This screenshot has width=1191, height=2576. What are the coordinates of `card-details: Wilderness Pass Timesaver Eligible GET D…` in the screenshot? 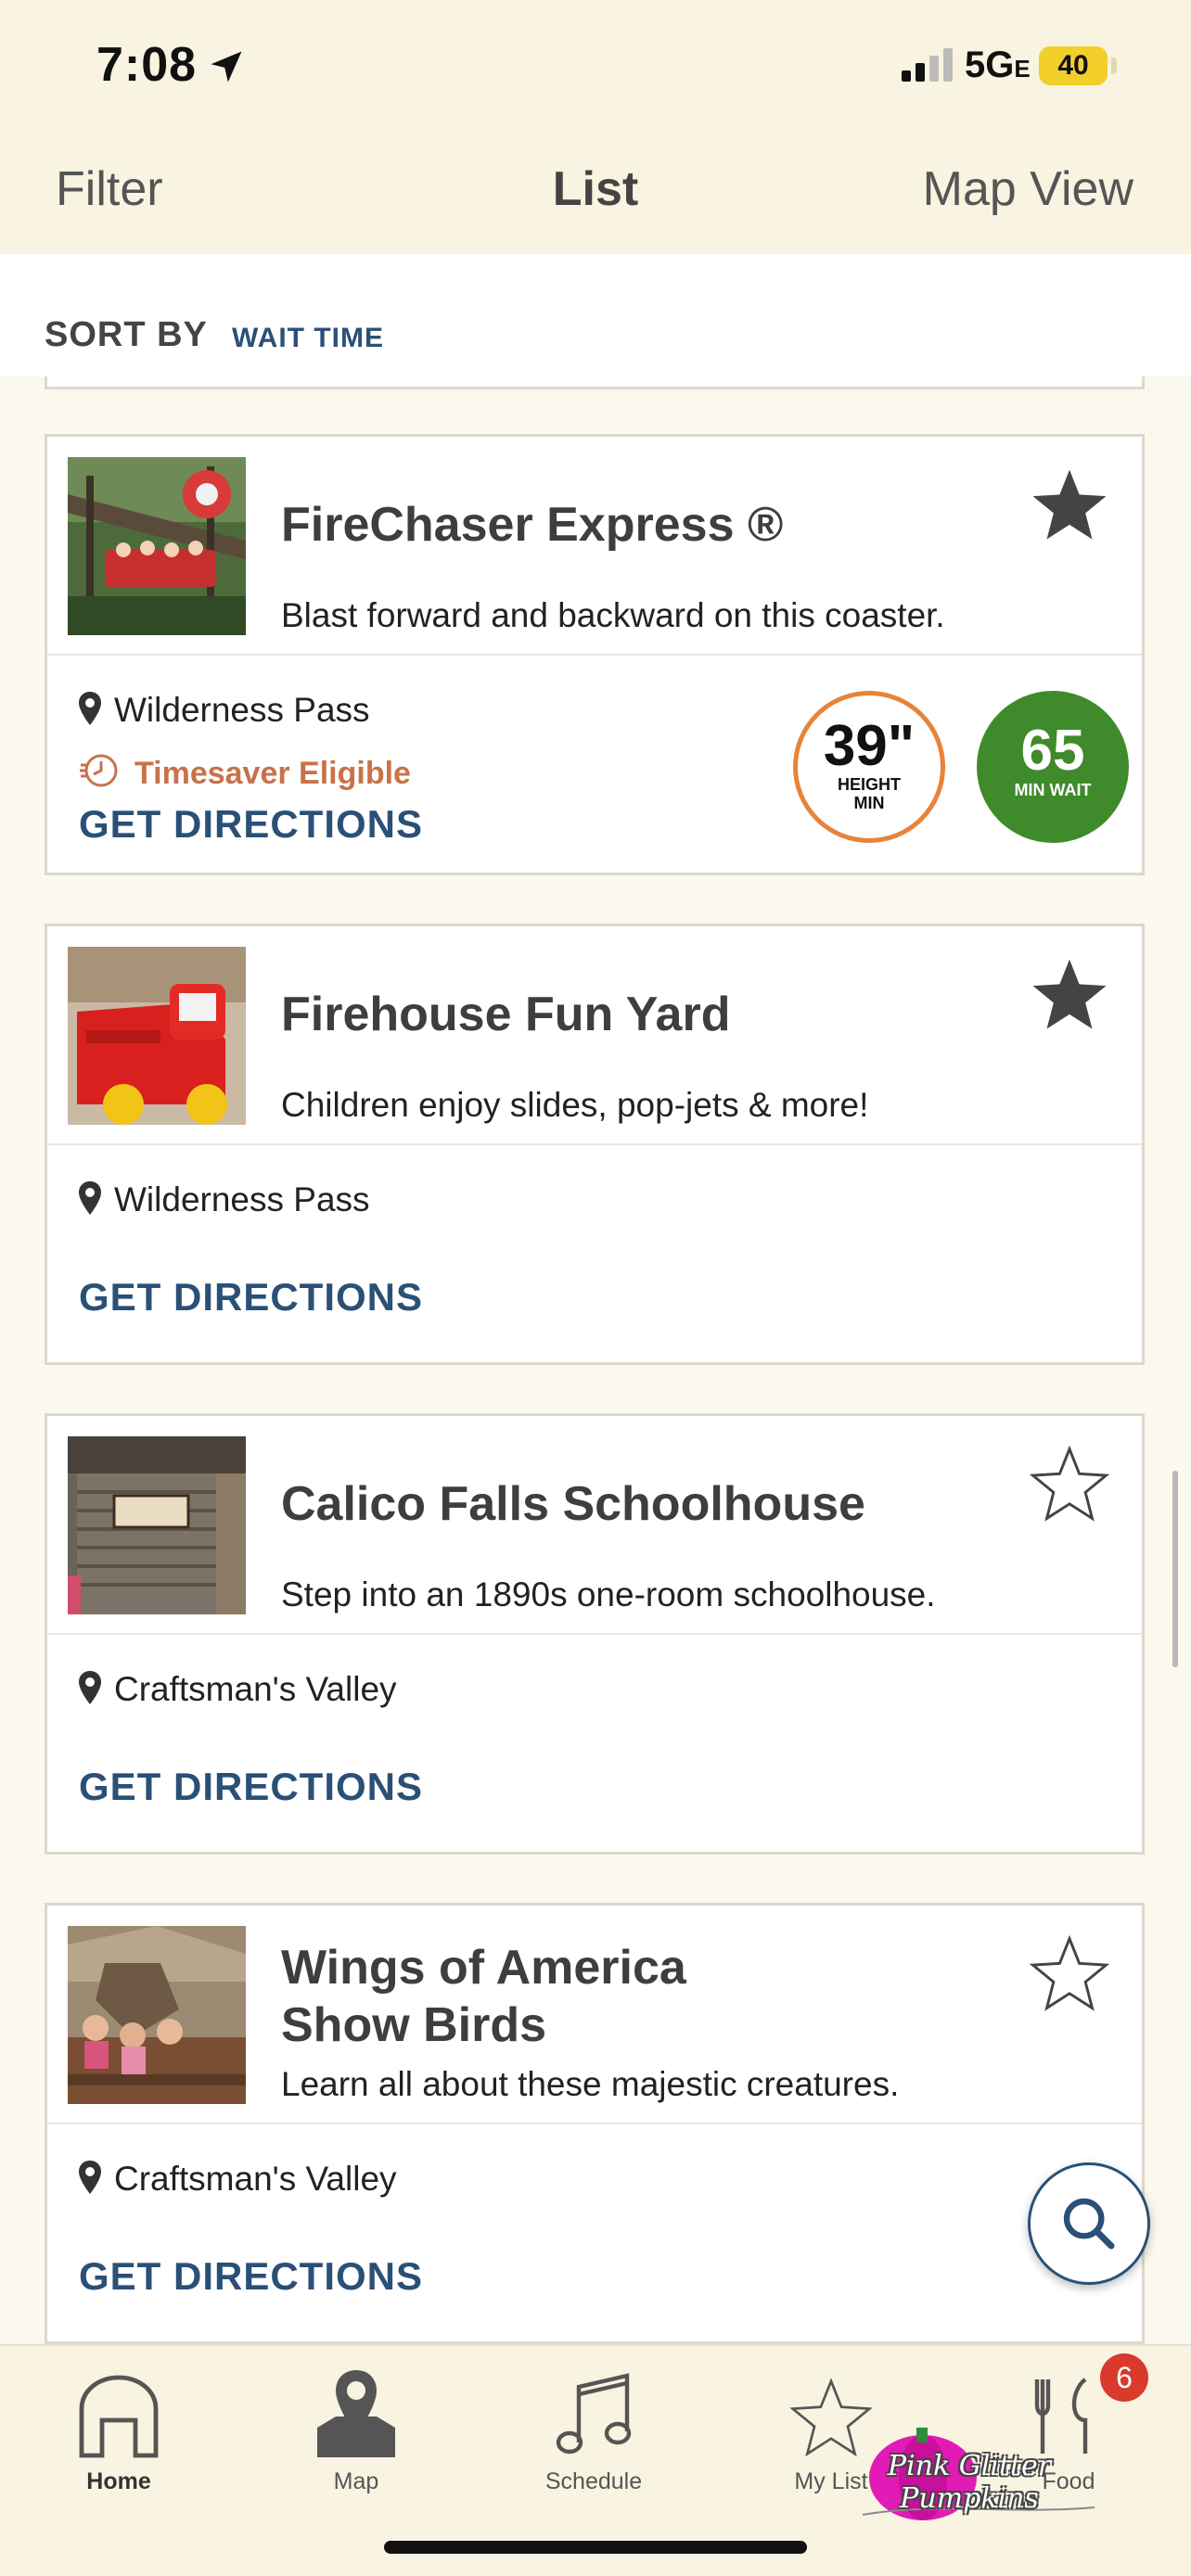 It's located at (594, 764).